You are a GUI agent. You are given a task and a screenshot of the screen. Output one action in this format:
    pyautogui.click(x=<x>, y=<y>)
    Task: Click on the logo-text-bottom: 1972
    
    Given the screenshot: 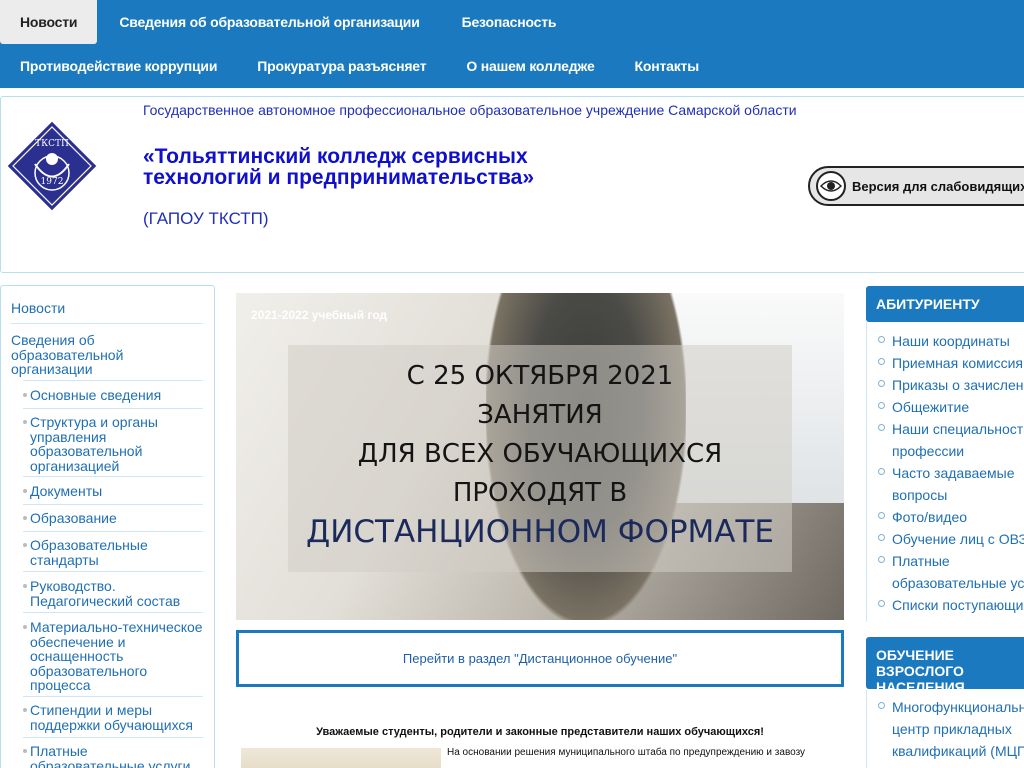 What is the action you would take?
    pyautogui.click(x=52, y=182)
    